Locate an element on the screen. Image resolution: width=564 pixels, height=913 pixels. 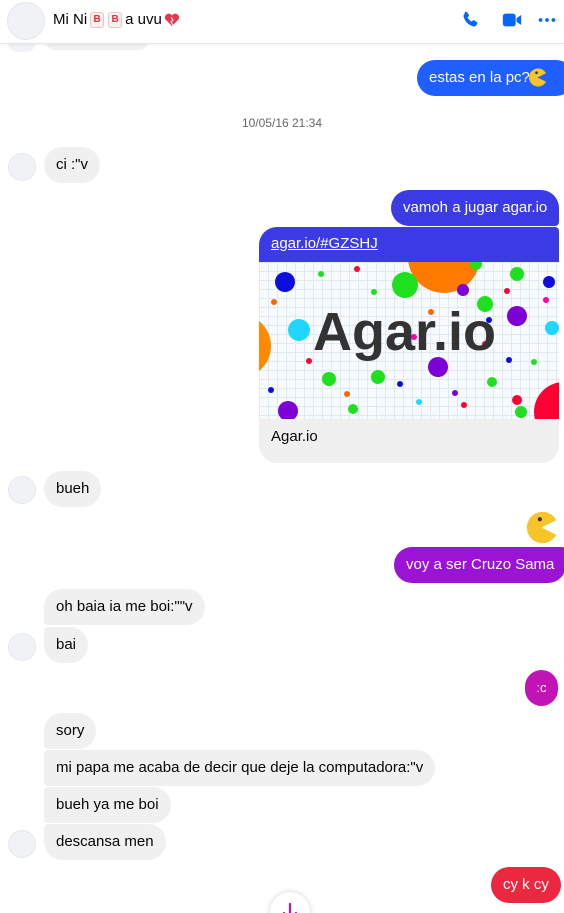
scroll-down-button is located at coordinates (290, 902).